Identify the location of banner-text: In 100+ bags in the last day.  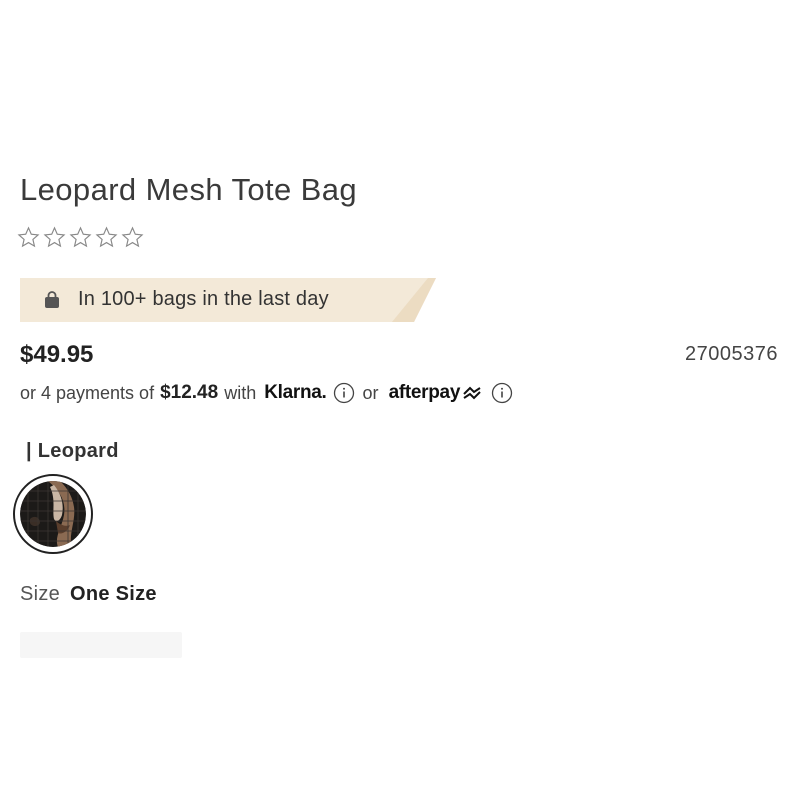
(203, 299).